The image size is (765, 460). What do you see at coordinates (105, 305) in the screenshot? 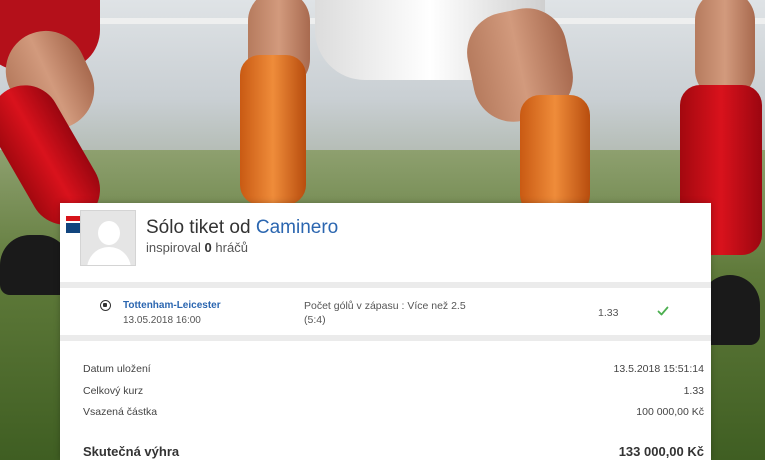
I see `football-icon` at bounding box center [105, 305].